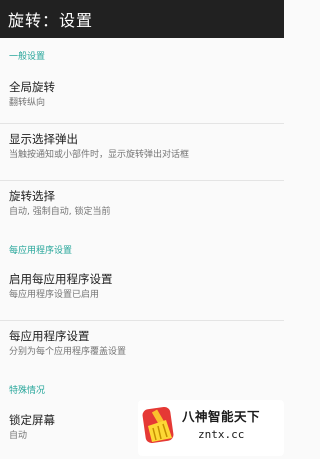 The height and width of the screenshot is (459, 320). I want to click on watermark: 八神智能天下 zntx.cc, so click(211, 428).